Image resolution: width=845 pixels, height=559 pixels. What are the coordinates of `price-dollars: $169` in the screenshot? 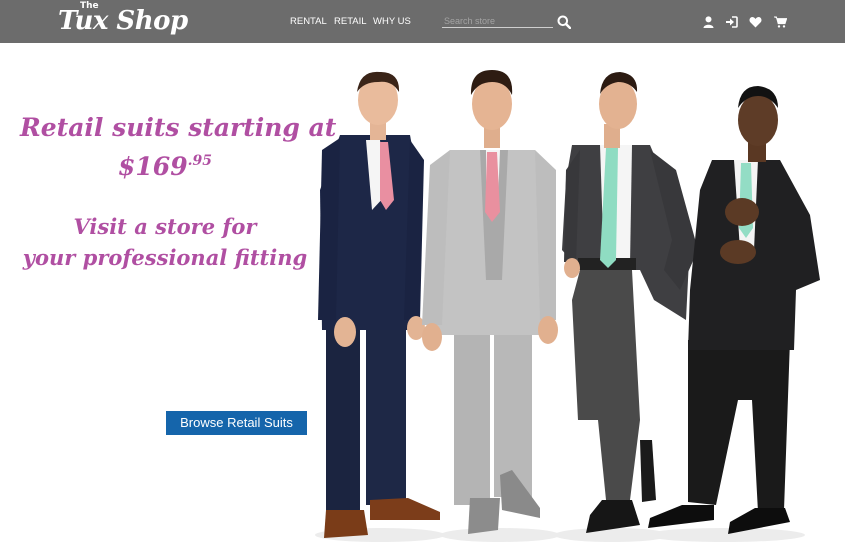 It's located at (153, 166).